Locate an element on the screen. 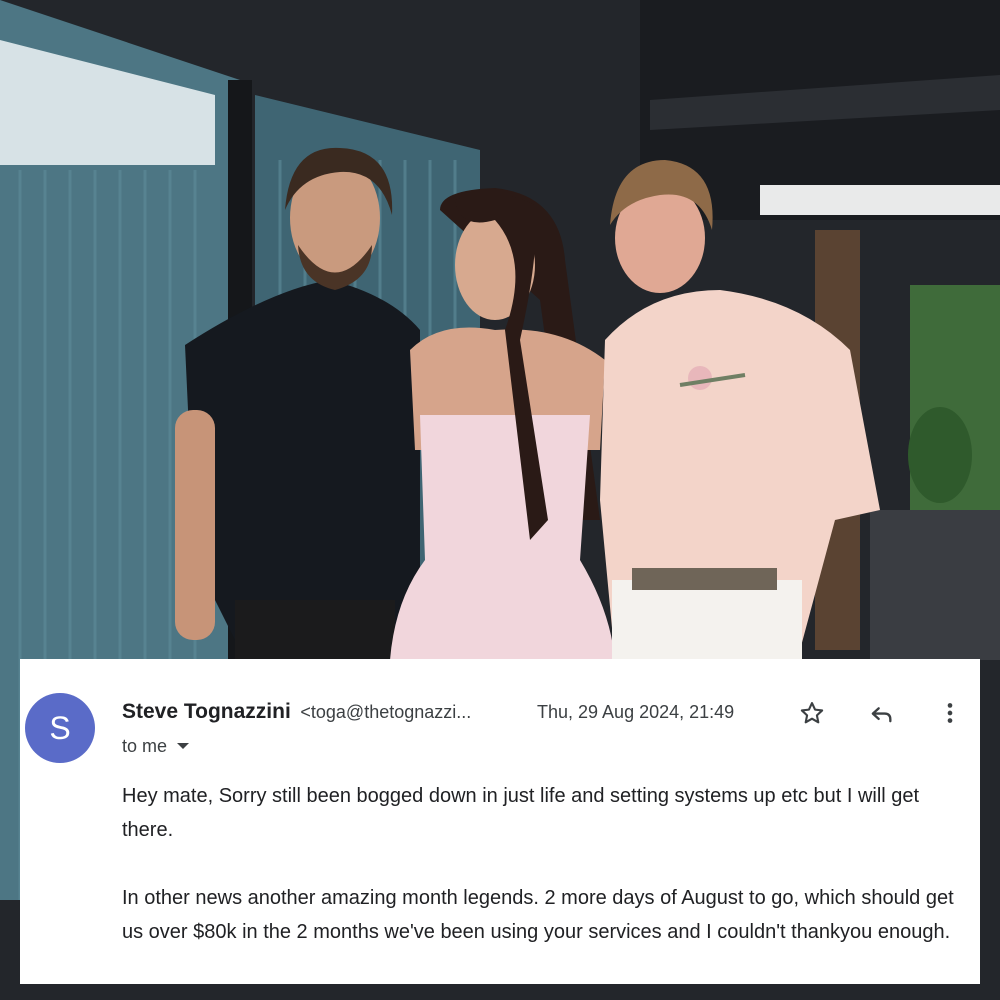  more-vert-icon-glyph is located at coordinates (950, 713).